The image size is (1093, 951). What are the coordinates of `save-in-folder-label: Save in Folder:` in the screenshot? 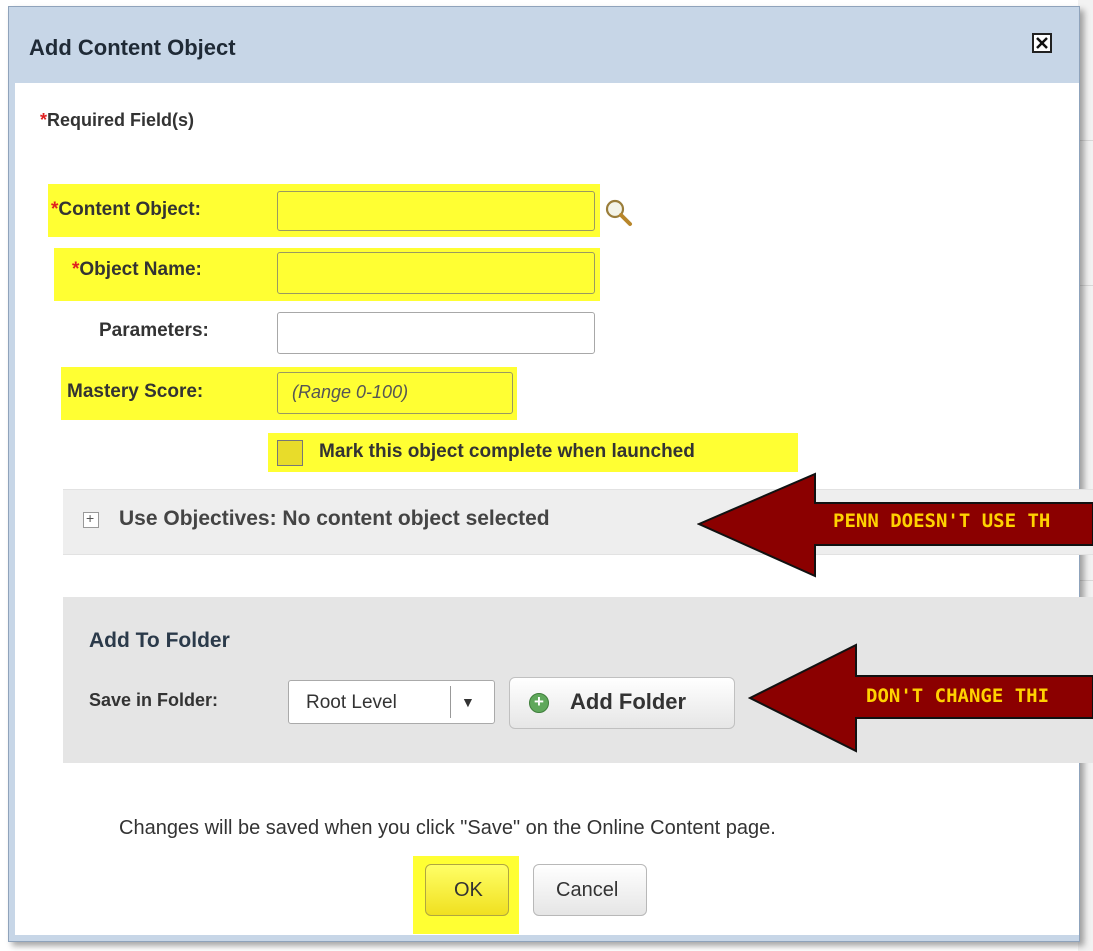 It's located at (154, 700).